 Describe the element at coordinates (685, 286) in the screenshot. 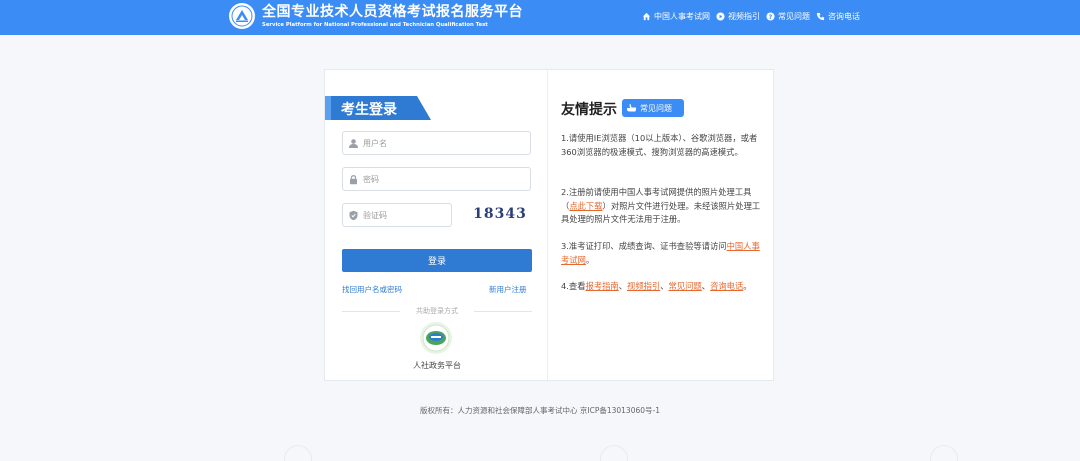

I see `faq-link: 常见问题` at that location.